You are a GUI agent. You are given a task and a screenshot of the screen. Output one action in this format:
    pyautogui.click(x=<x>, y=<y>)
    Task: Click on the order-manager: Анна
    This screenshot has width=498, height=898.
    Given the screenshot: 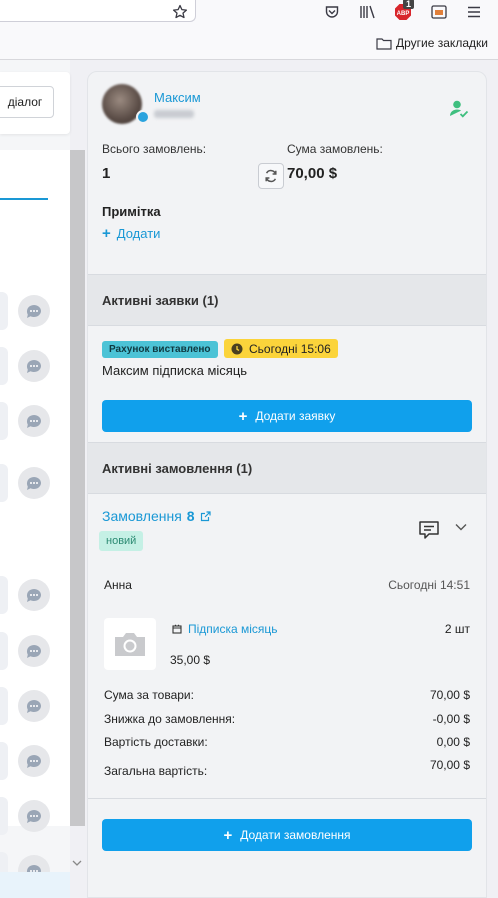 What is the action you would take?
    pyautogui.click(x=118, y=585)
    